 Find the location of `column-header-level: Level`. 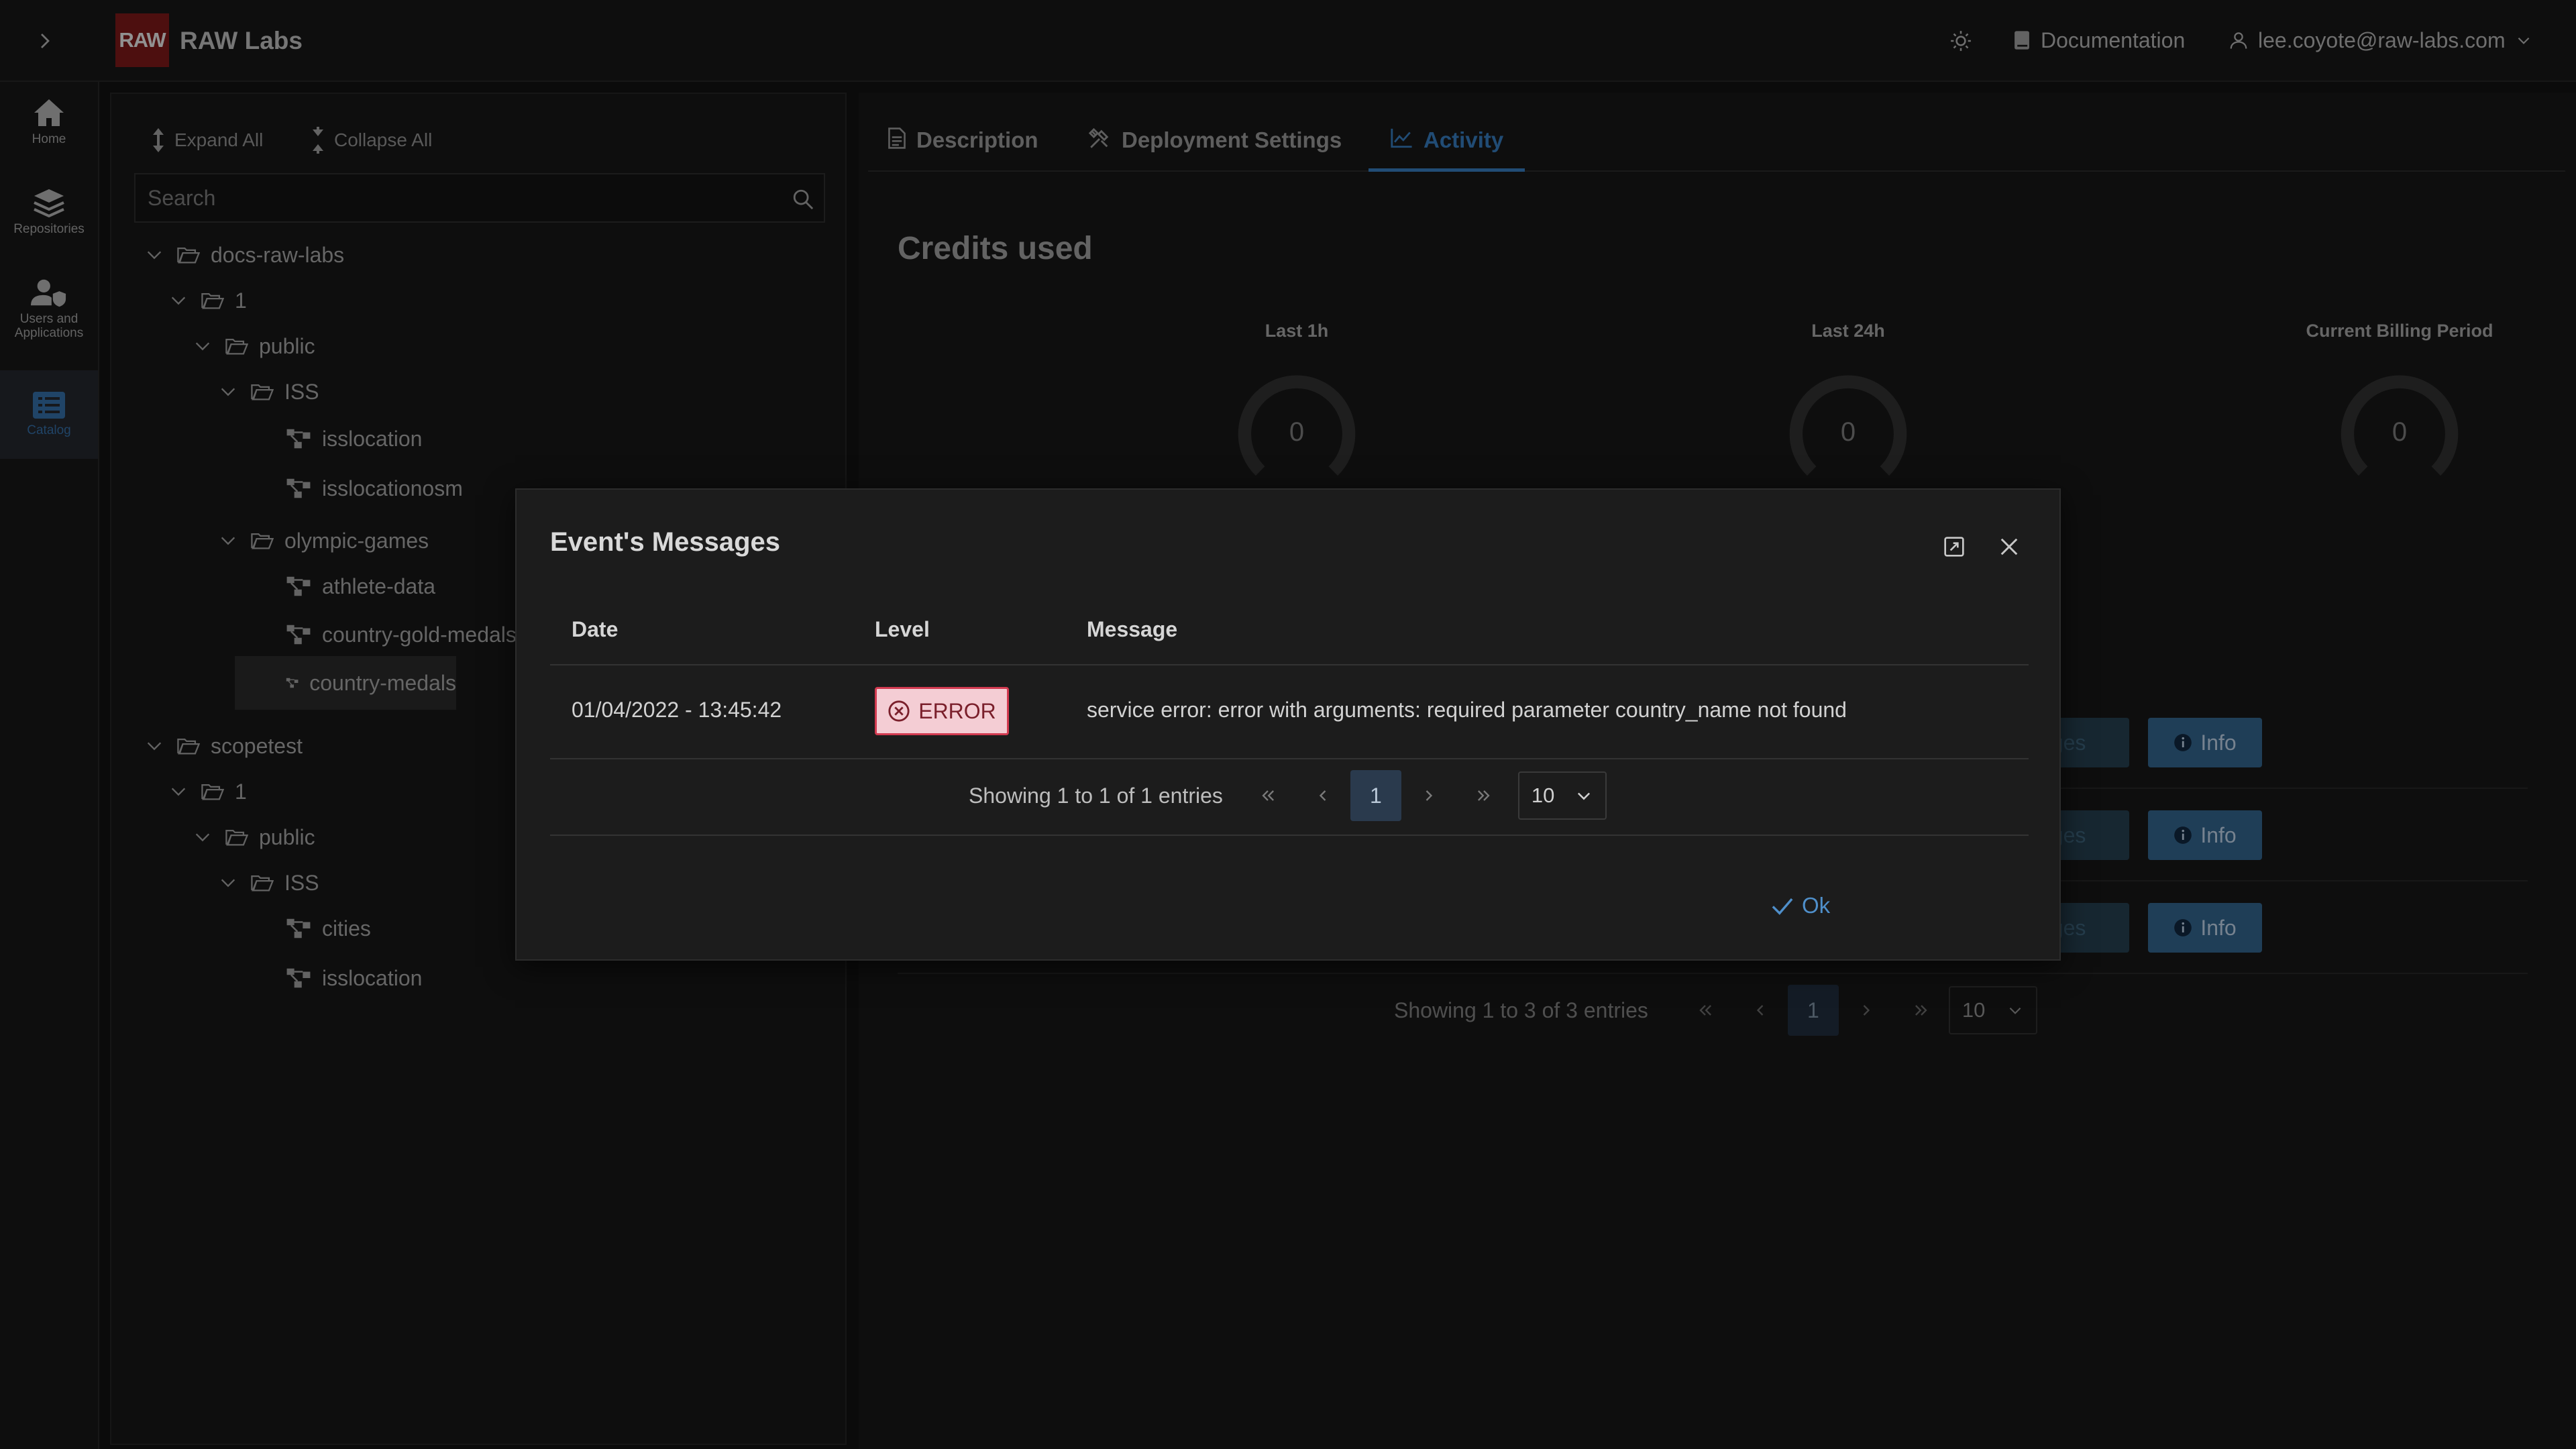

column-header-level: Level is located at coordinates (902, 629).